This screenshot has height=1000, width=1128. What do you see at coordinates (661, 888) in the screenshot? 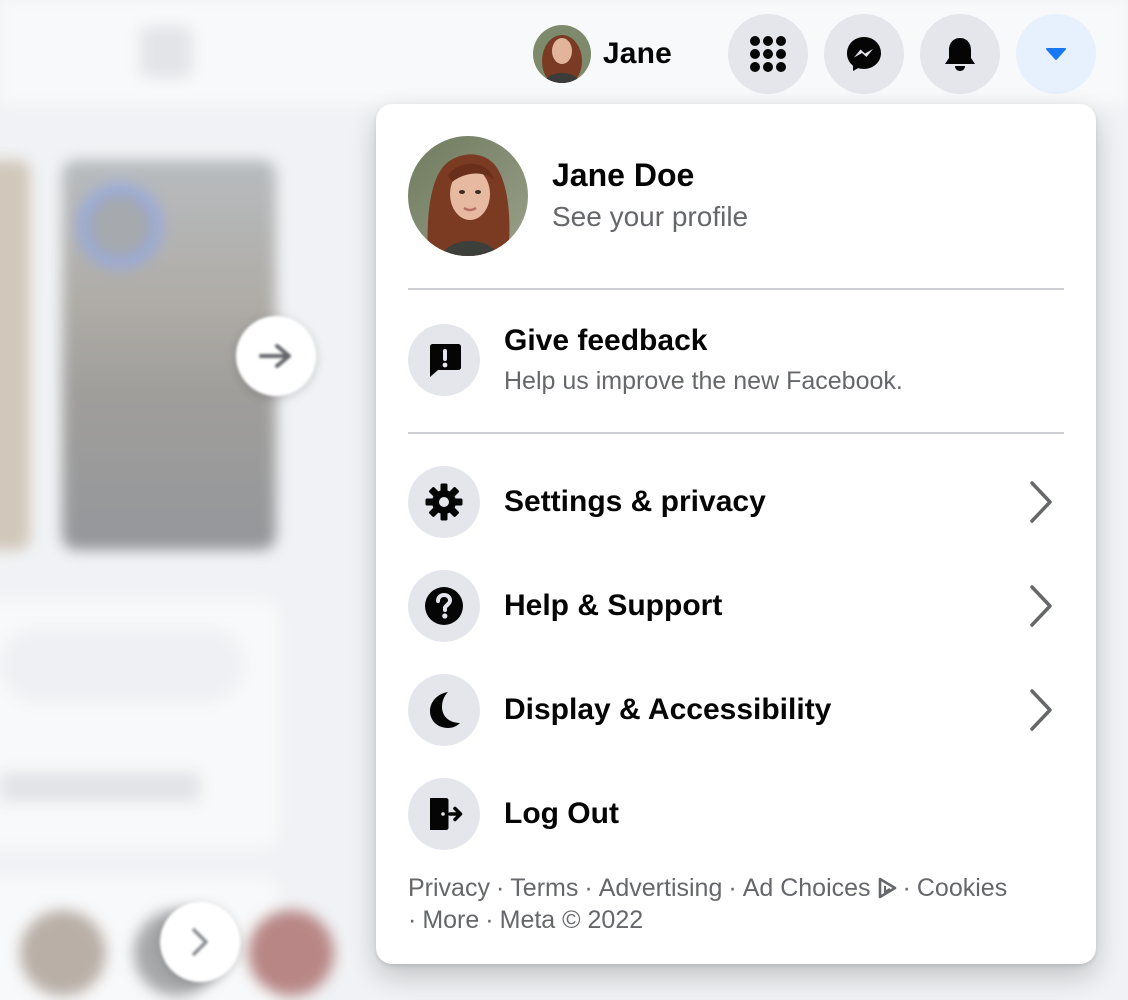
I see `footer-link-advertising: Advertising` at bounding box center [661, 888].